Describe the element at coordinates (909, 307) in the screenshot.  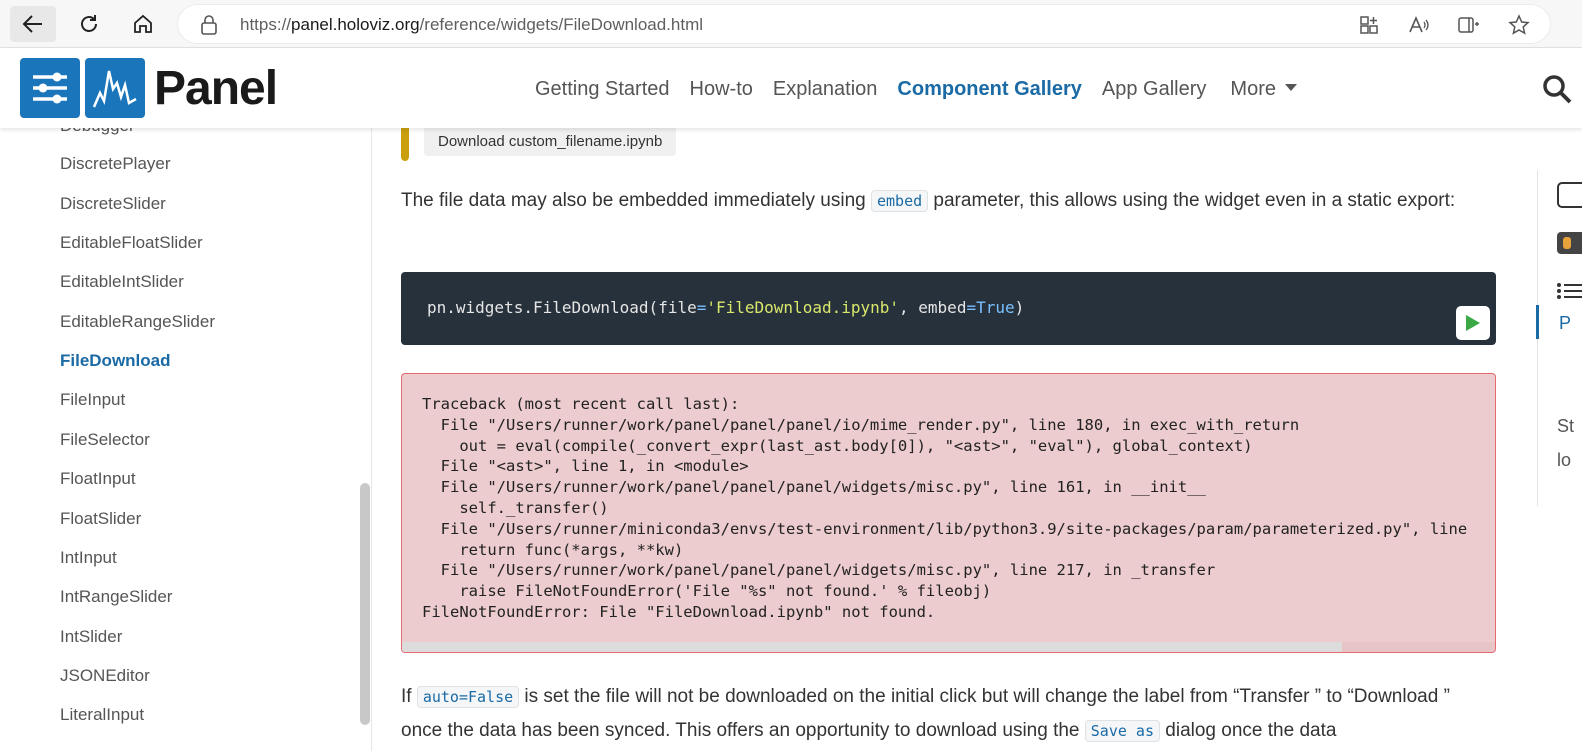
I see `code-sep: ,` at that location.